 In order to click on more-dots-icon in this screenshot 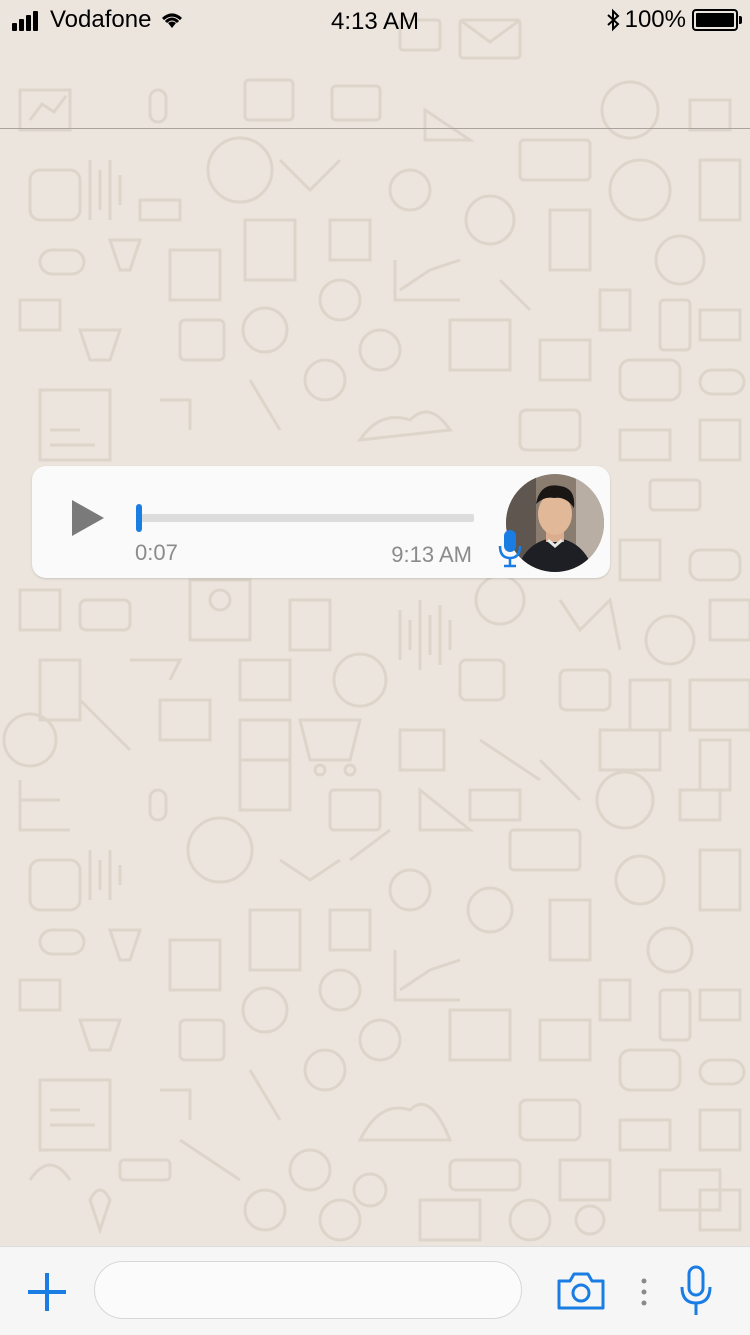, I will do `click(644, 1292)`.